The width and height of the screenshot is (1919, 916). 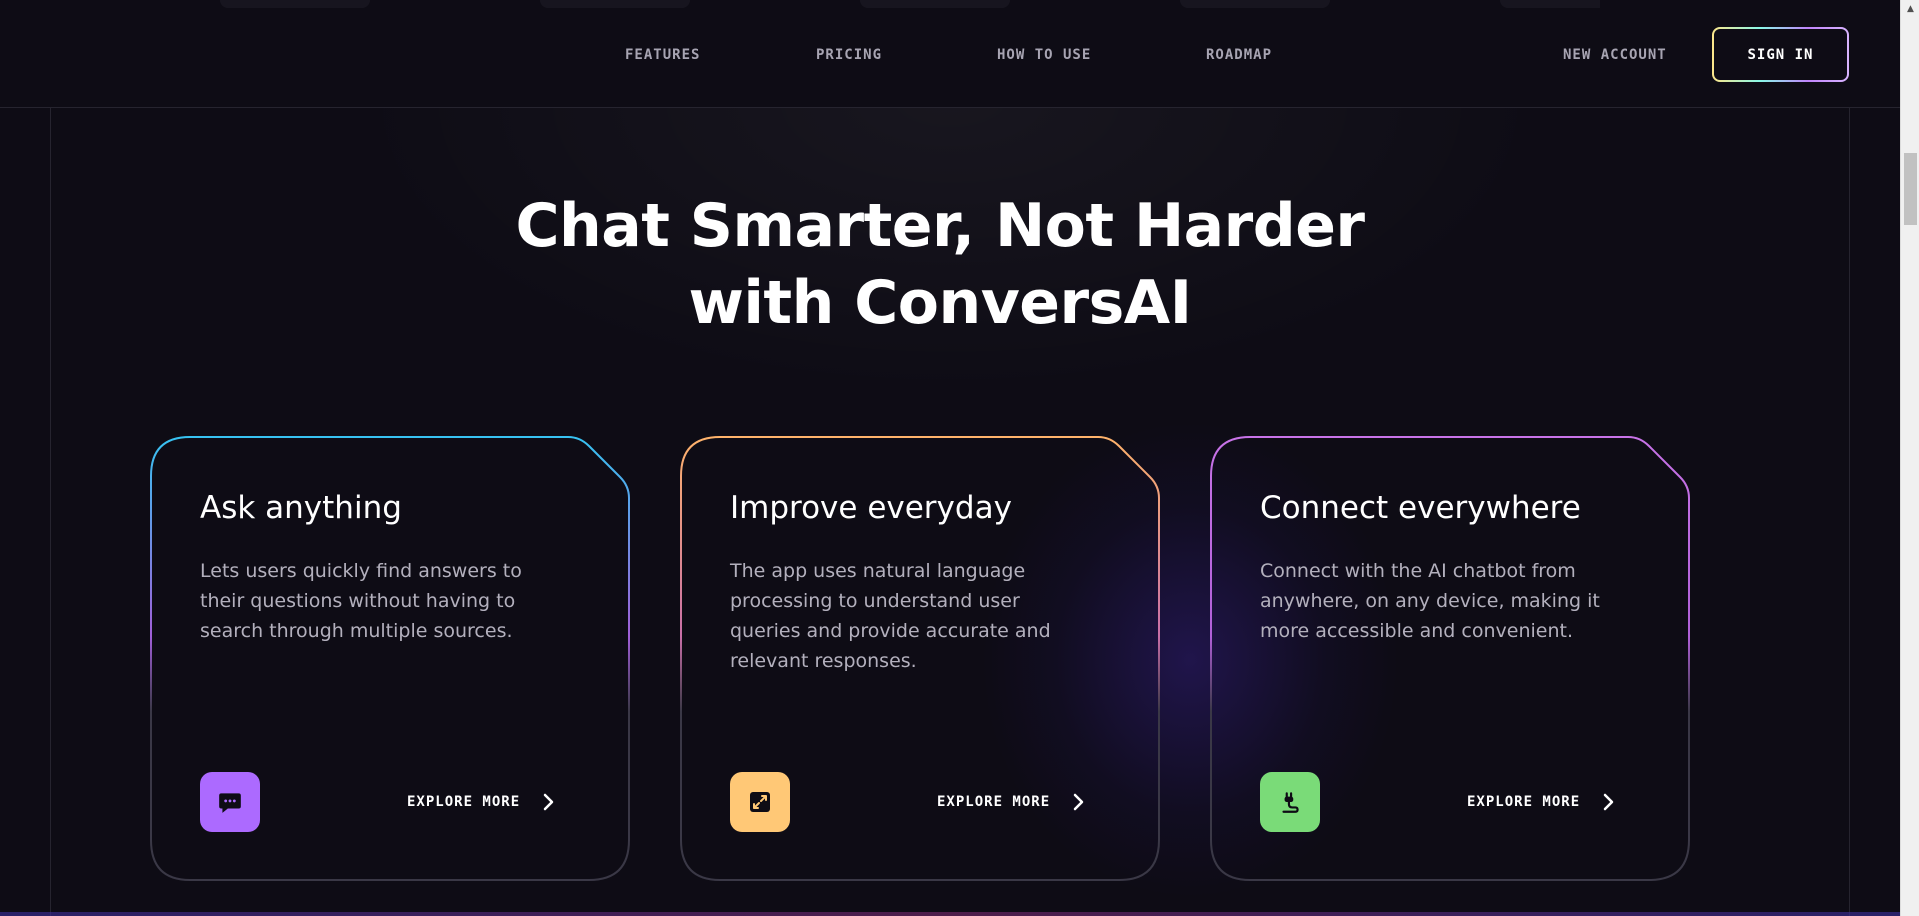 I want to click on hero-heading-line2: with ConversAI, so click(x=940, y=303).